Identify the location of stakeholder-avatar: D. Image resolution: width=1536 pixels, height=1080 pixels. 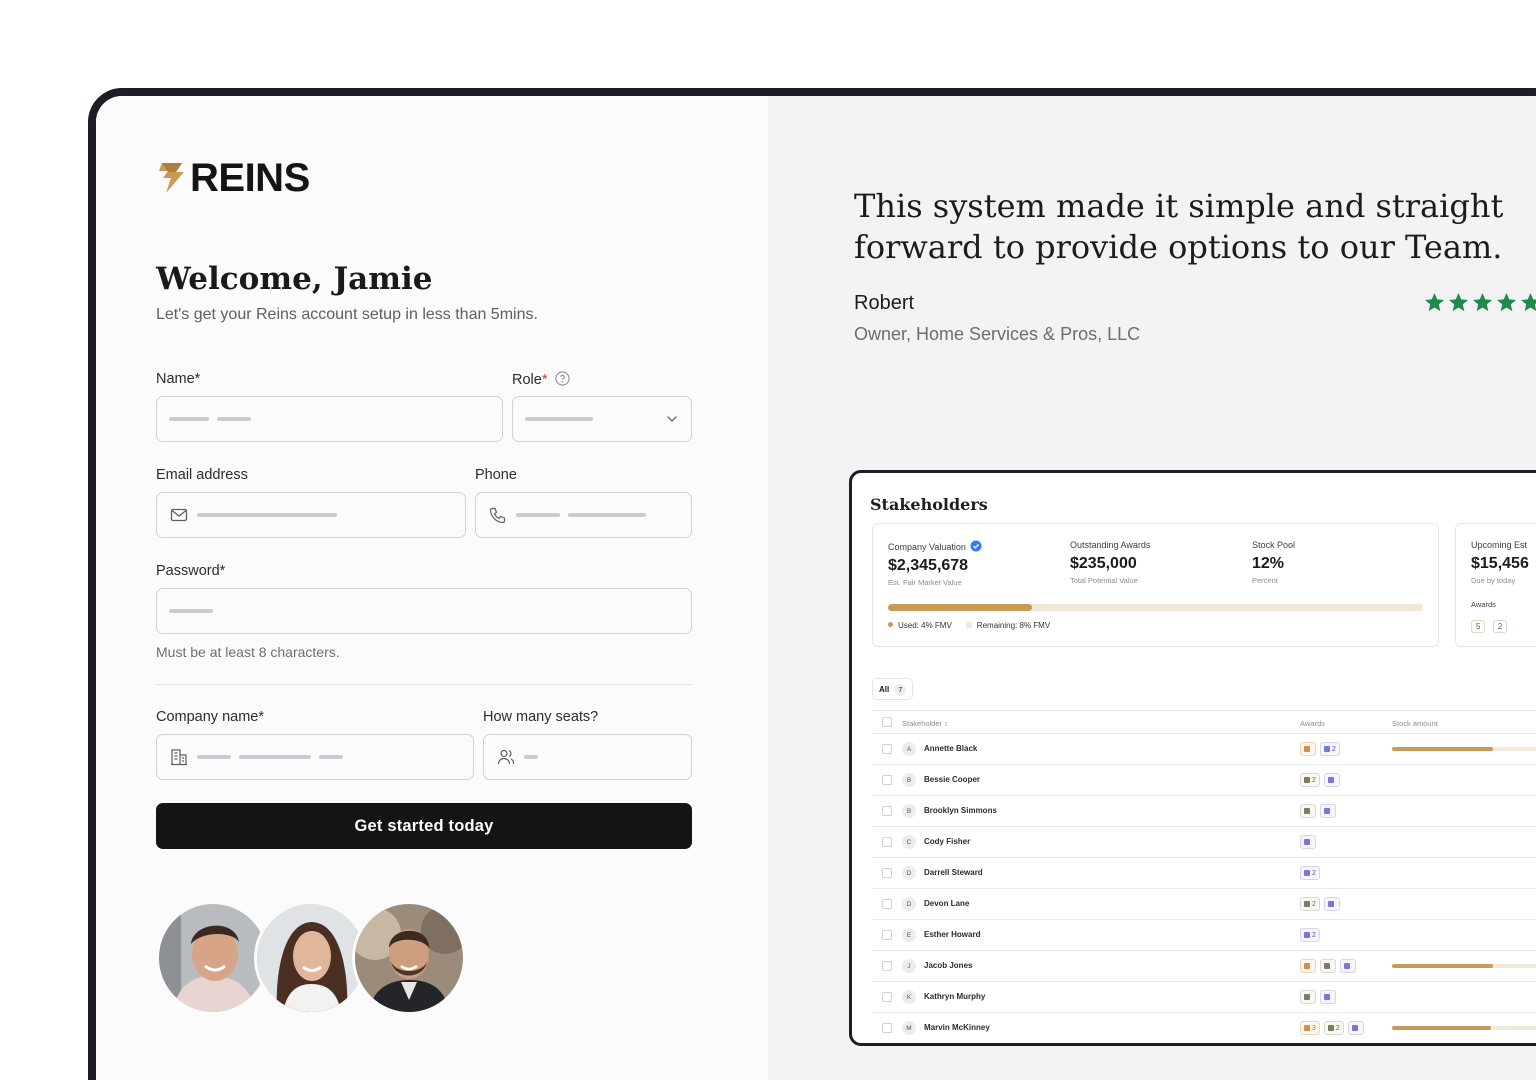
(909, 904).